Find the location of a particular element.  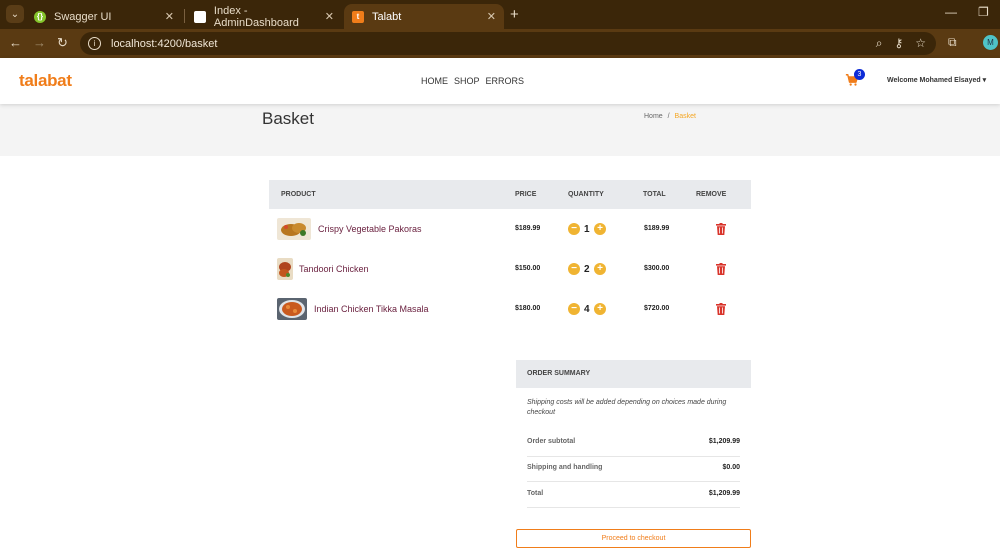

product-name-link: Indian Chicken Tikka Masala is located at coordinates (371, 309).